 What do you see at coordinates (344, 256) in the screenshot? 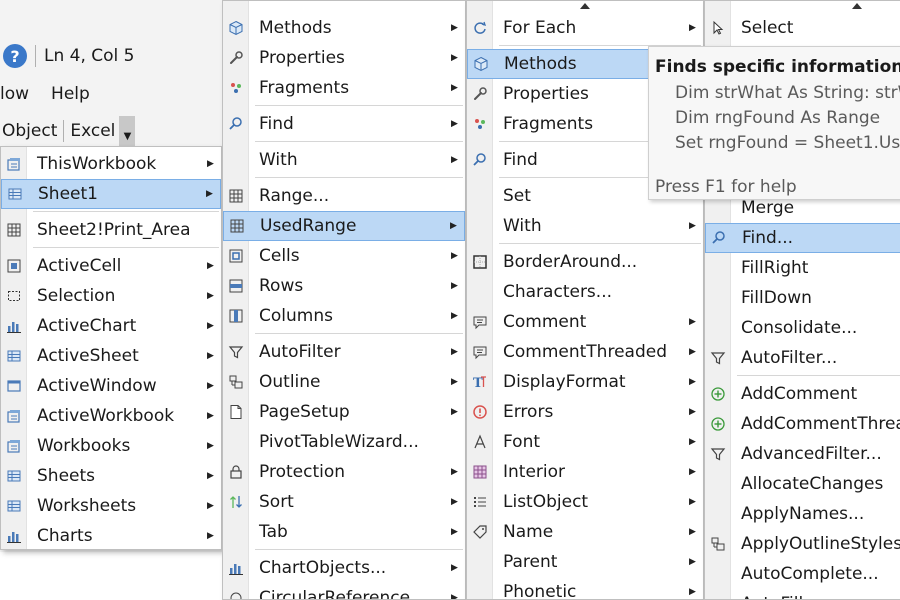
I see `menu-item-cells: Cells ▶` at bounding box center [344, 256].